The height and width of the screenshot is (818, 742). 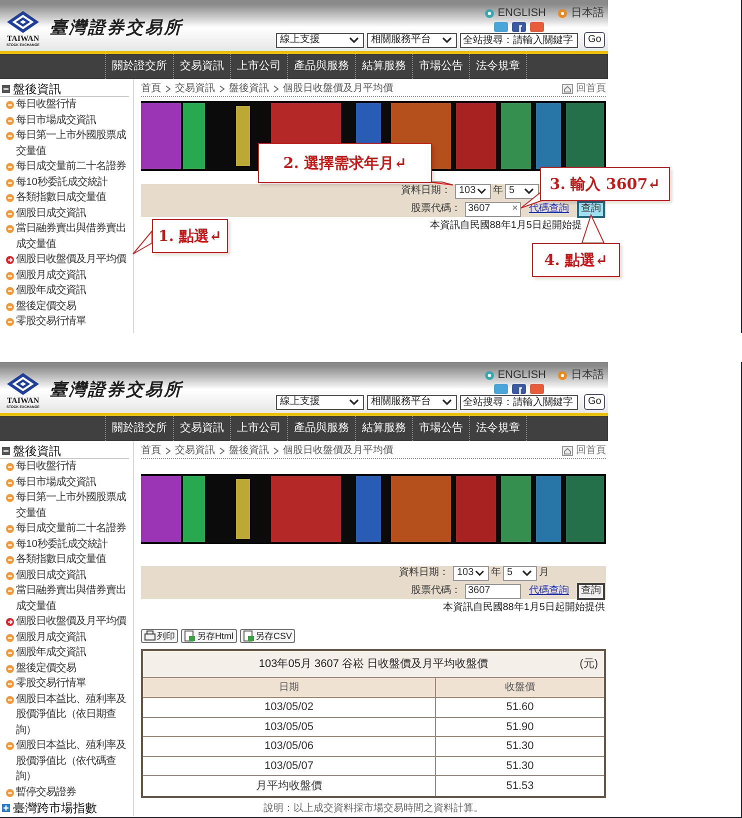 What do you see at coordinates (589, 664) in the screenshot?
I see `unit-label: (元)` at bounding box center [589, 664].